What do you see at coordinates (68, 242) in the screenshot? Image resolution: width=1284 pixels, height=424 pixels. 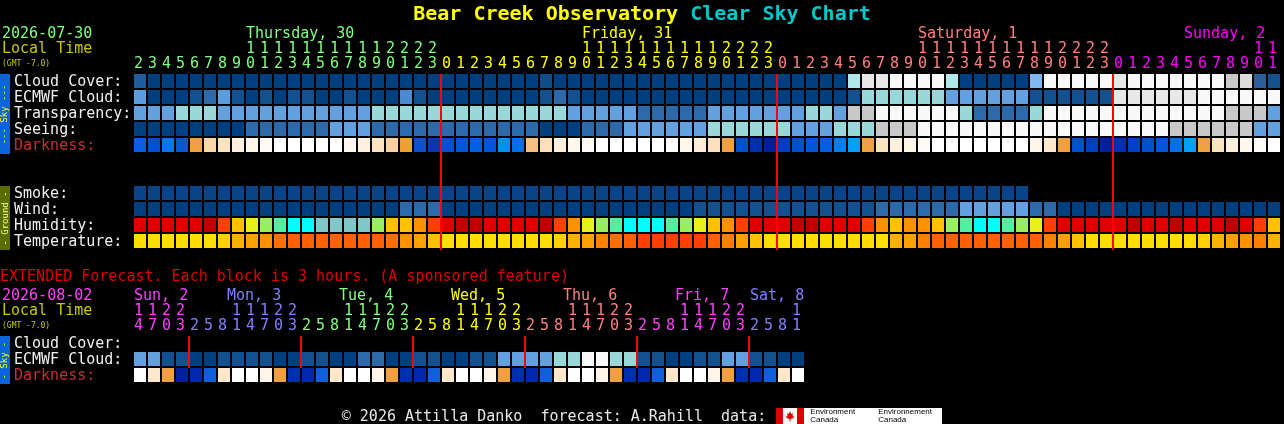 I see `row-label: Temperature:` at bounding box center [68, 242].